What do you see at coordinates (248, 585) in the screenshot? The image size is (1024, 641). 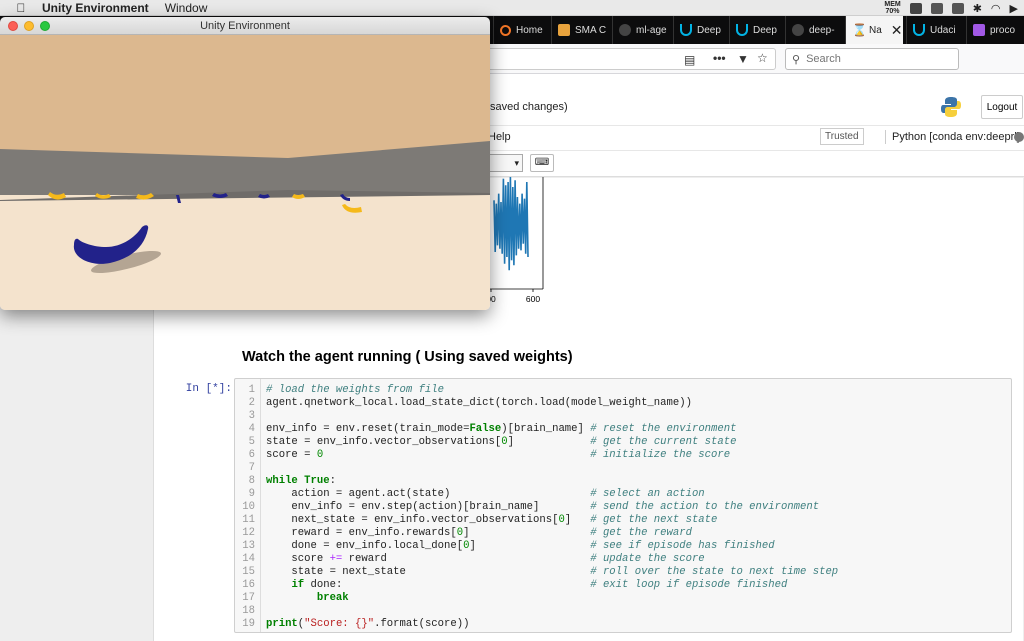 I see `line-number: 16` at bounding box center [248, 585].